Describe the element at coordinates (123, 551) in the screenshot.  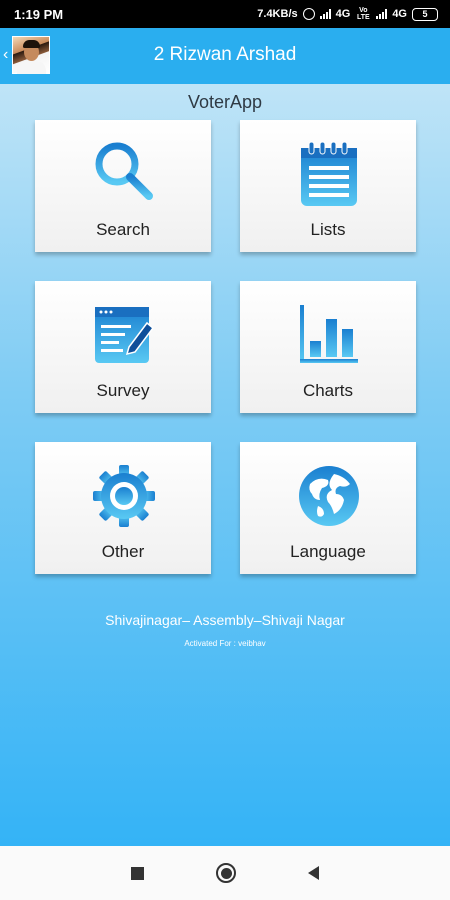
I see `other-label: Other` at that location.